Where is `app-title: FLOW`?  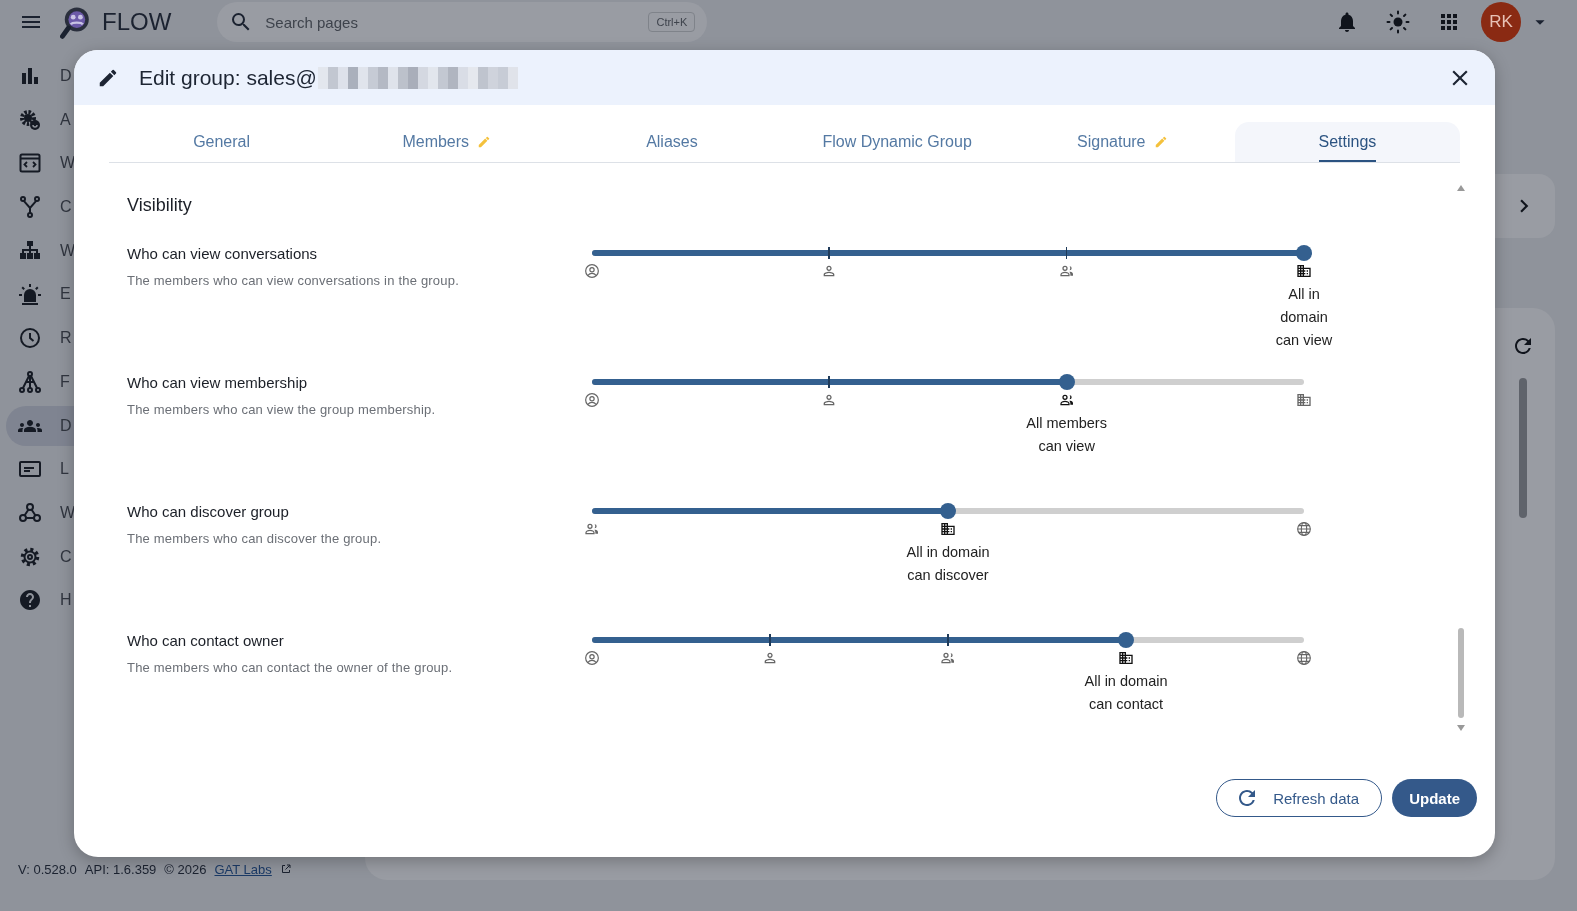
app-title: FLOW is located at coordinates (137, 22).